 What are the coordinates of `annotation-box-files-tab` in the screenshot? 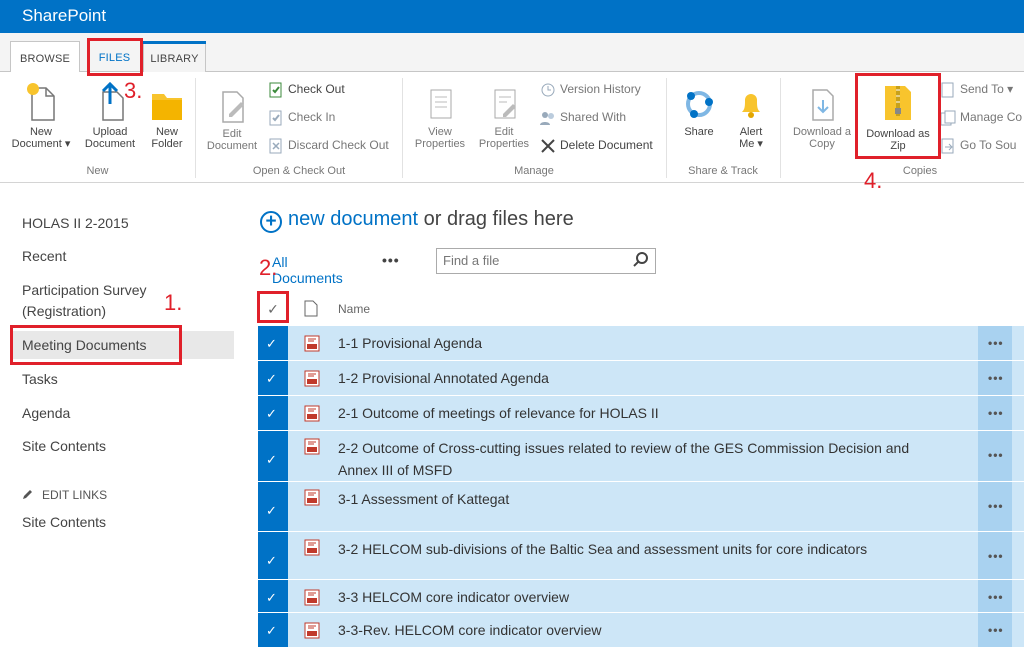 It's located at (115, 57).